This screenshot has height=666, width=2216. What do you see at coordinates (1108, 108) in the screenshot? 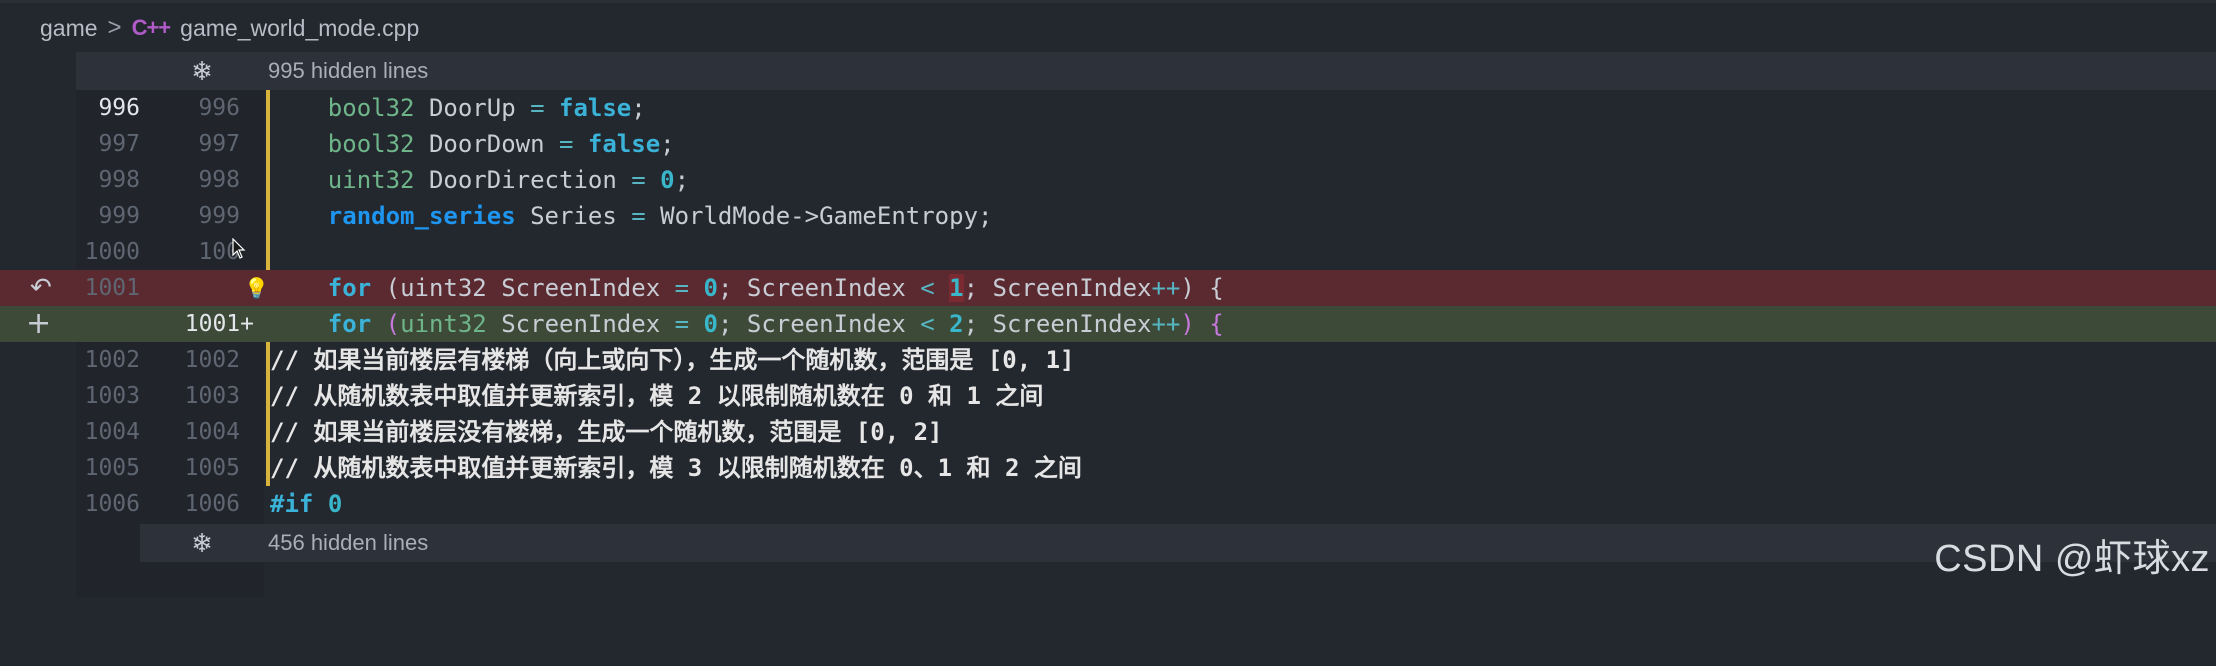
I see `code-line: 996 996 bool32 DoorUp = false;` at bounding box center [1108, 108].